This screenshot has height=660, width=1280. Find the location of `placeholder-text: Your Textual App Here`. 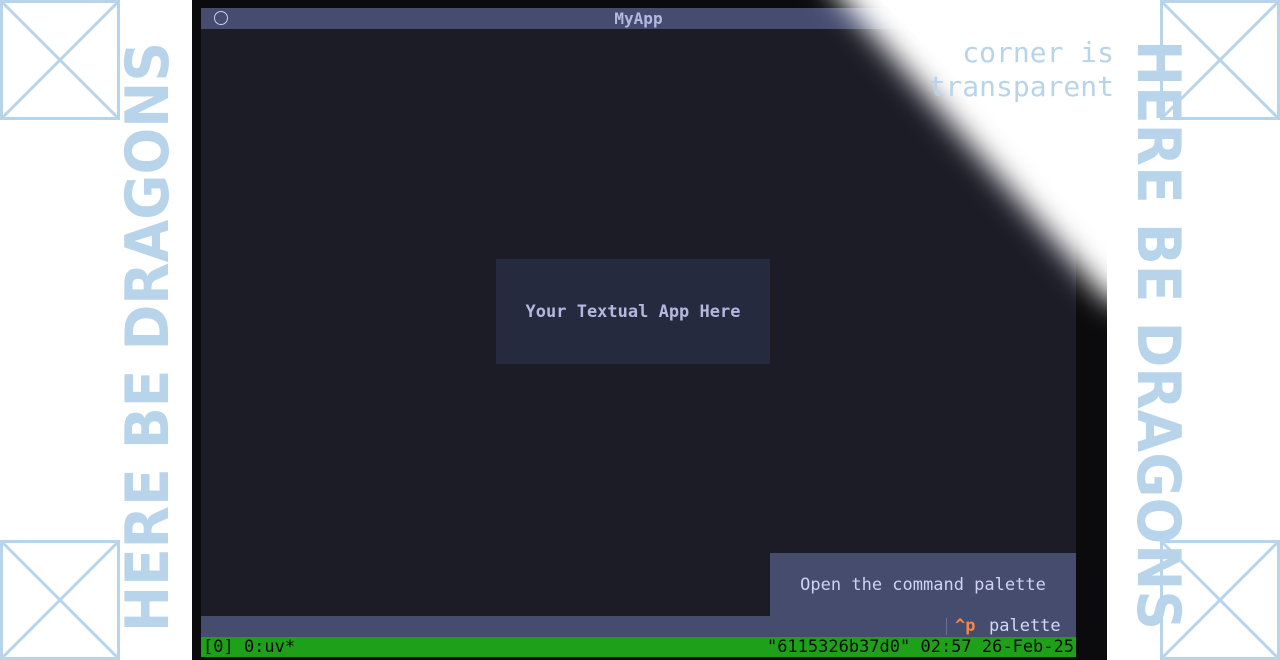

placeholder-text: Your Textual App Here is located at coordinates (633, 311).